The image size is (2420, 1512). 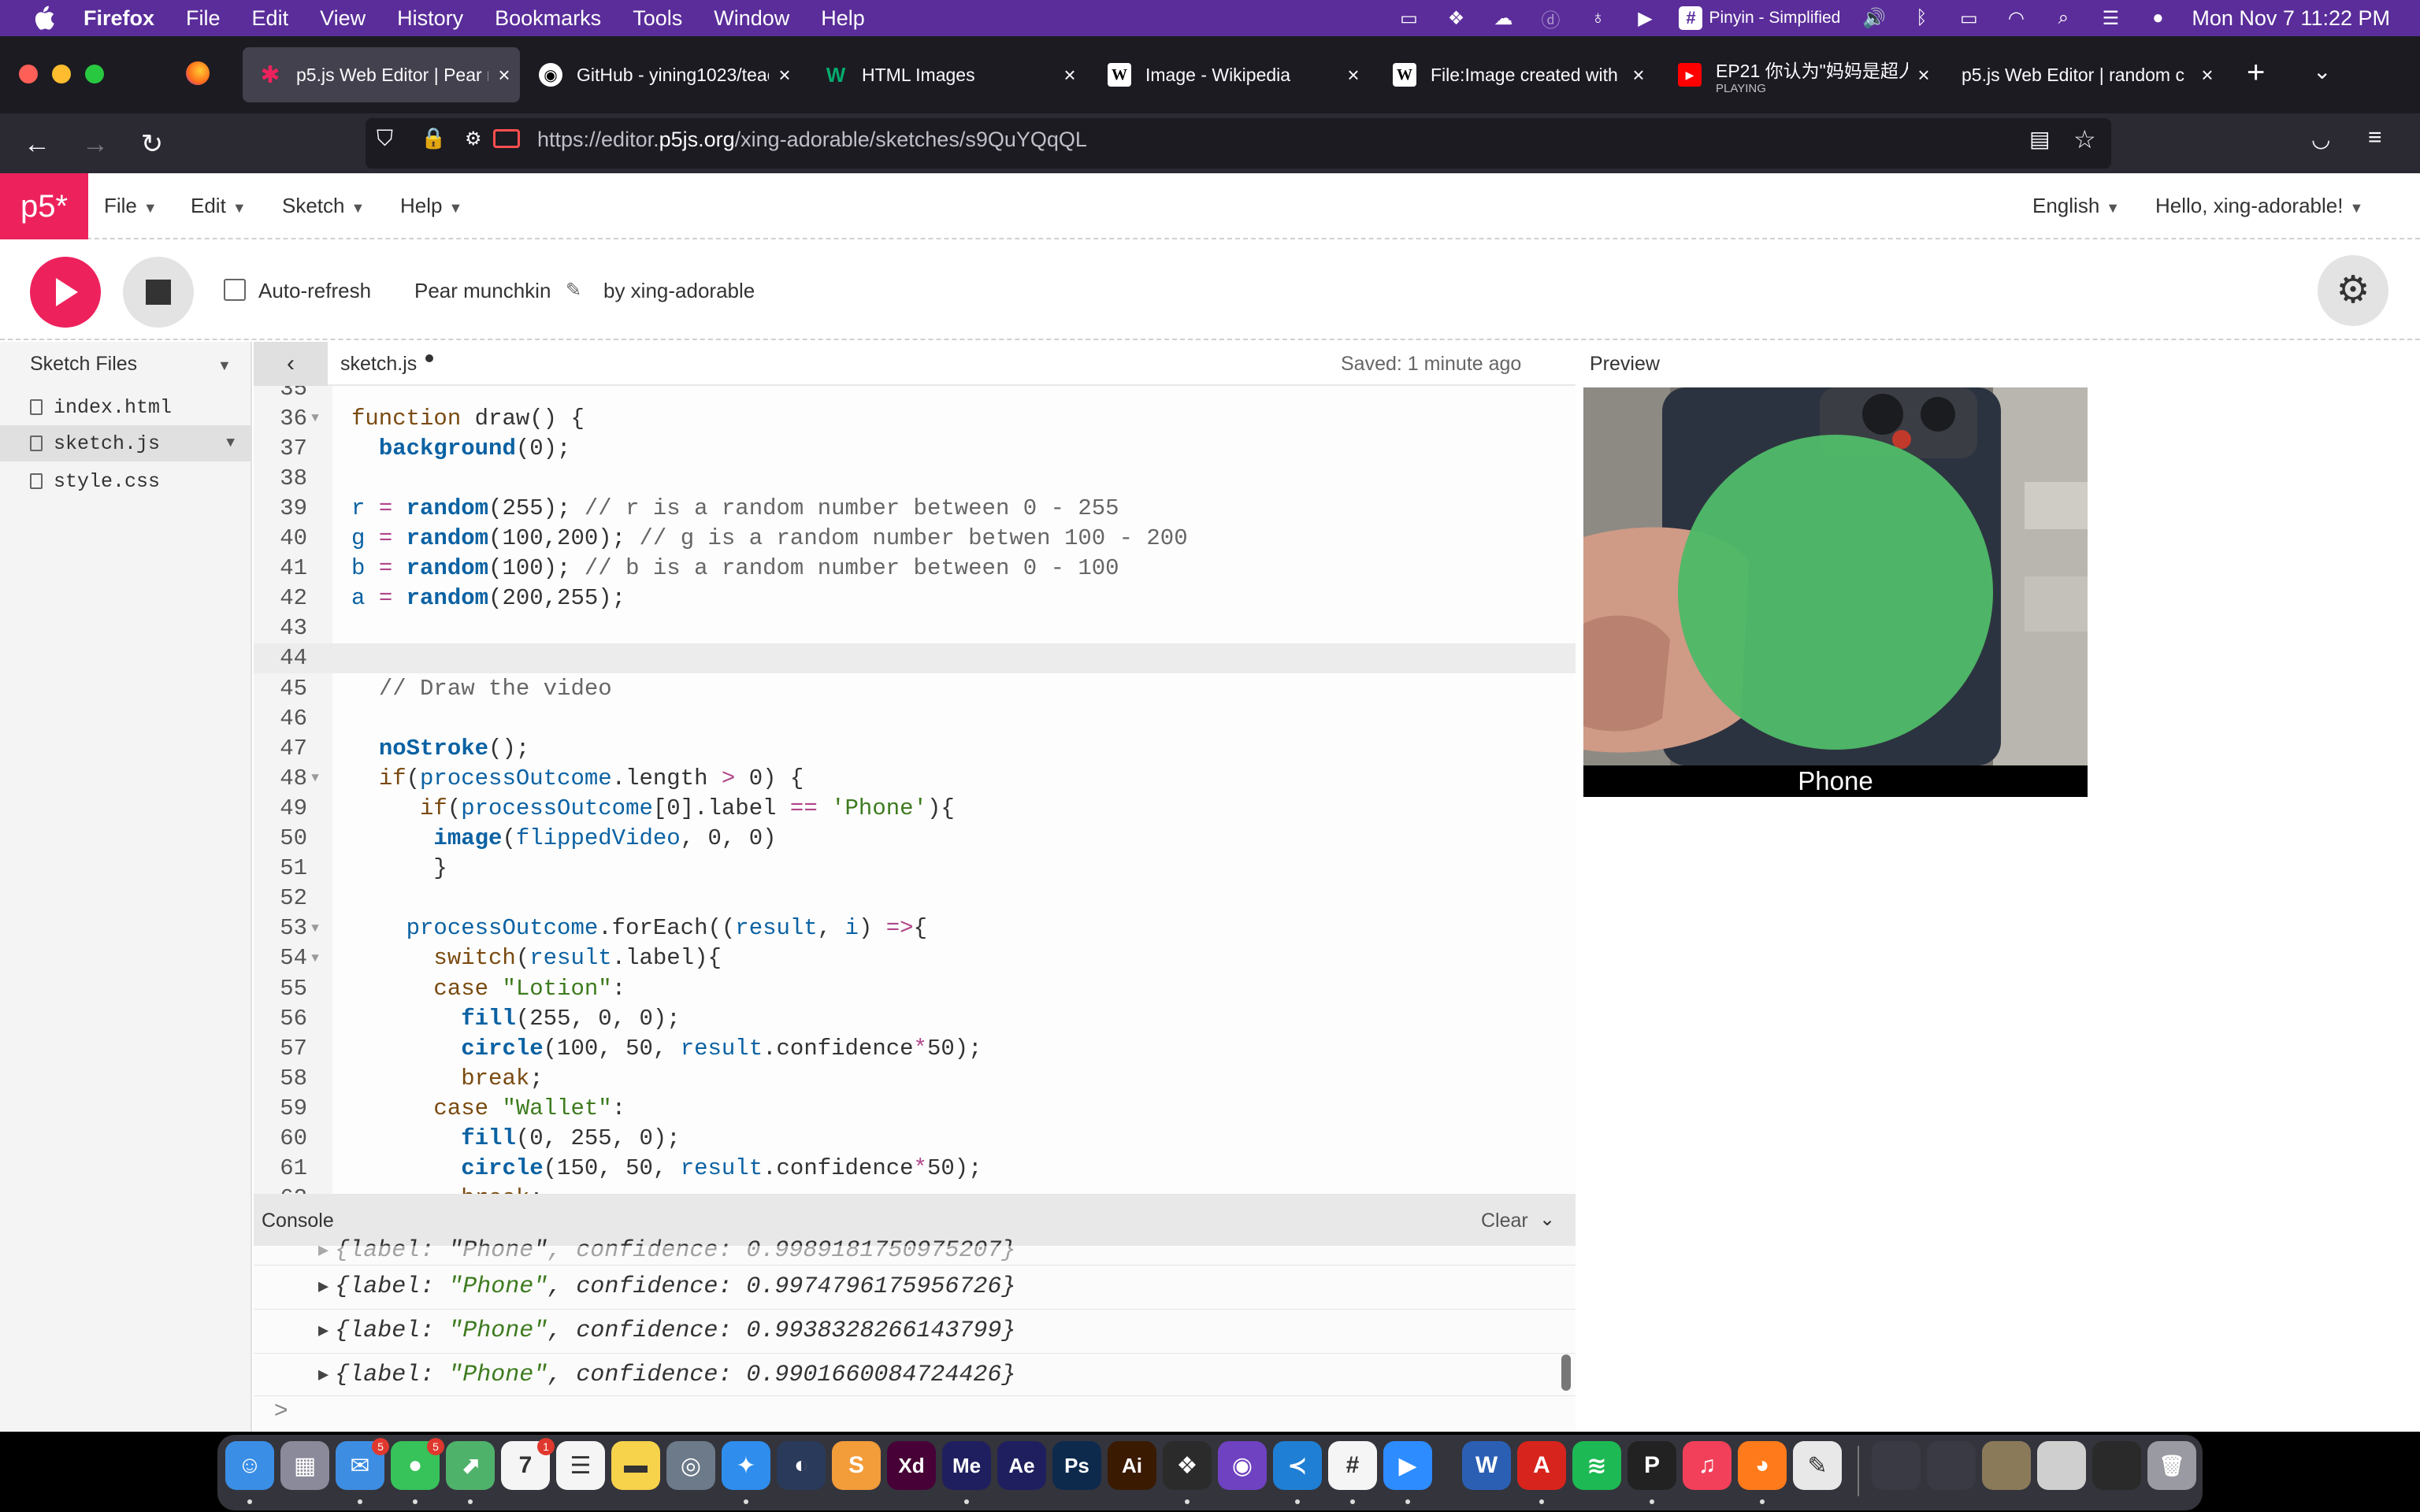 I want to click on auto-refresh-checkbox, so click(x=235, y=290).